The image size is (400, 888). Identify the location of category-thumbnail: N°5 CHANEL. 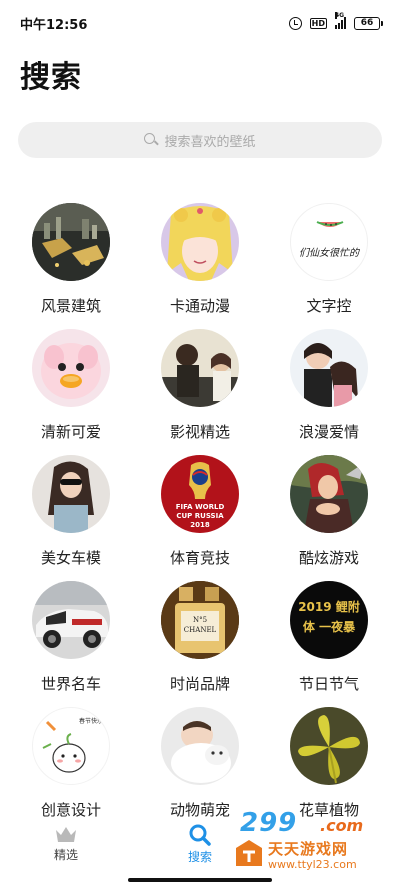
(200, 620).